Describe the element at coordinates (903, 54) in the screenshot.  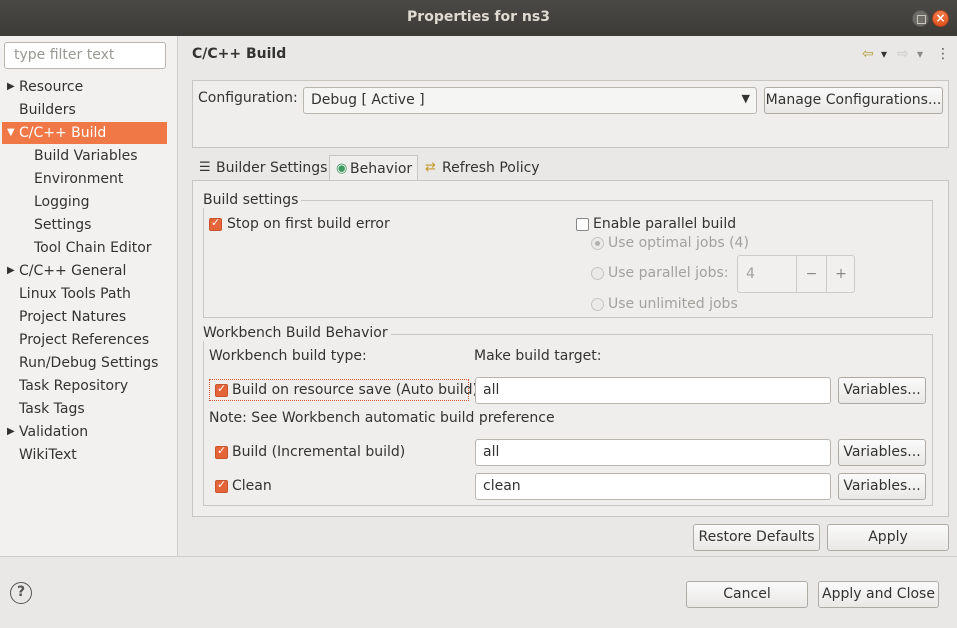
I see `forward-arrow-icon: ⇨` at that location.